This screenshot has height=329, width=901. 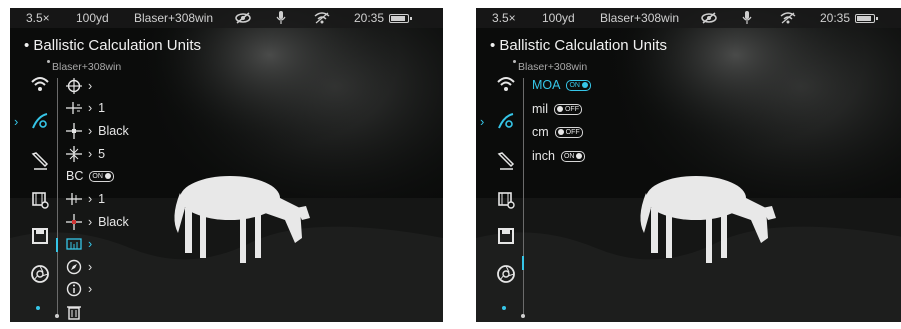 I want to click on units-icon, so click(x=74, y=244).